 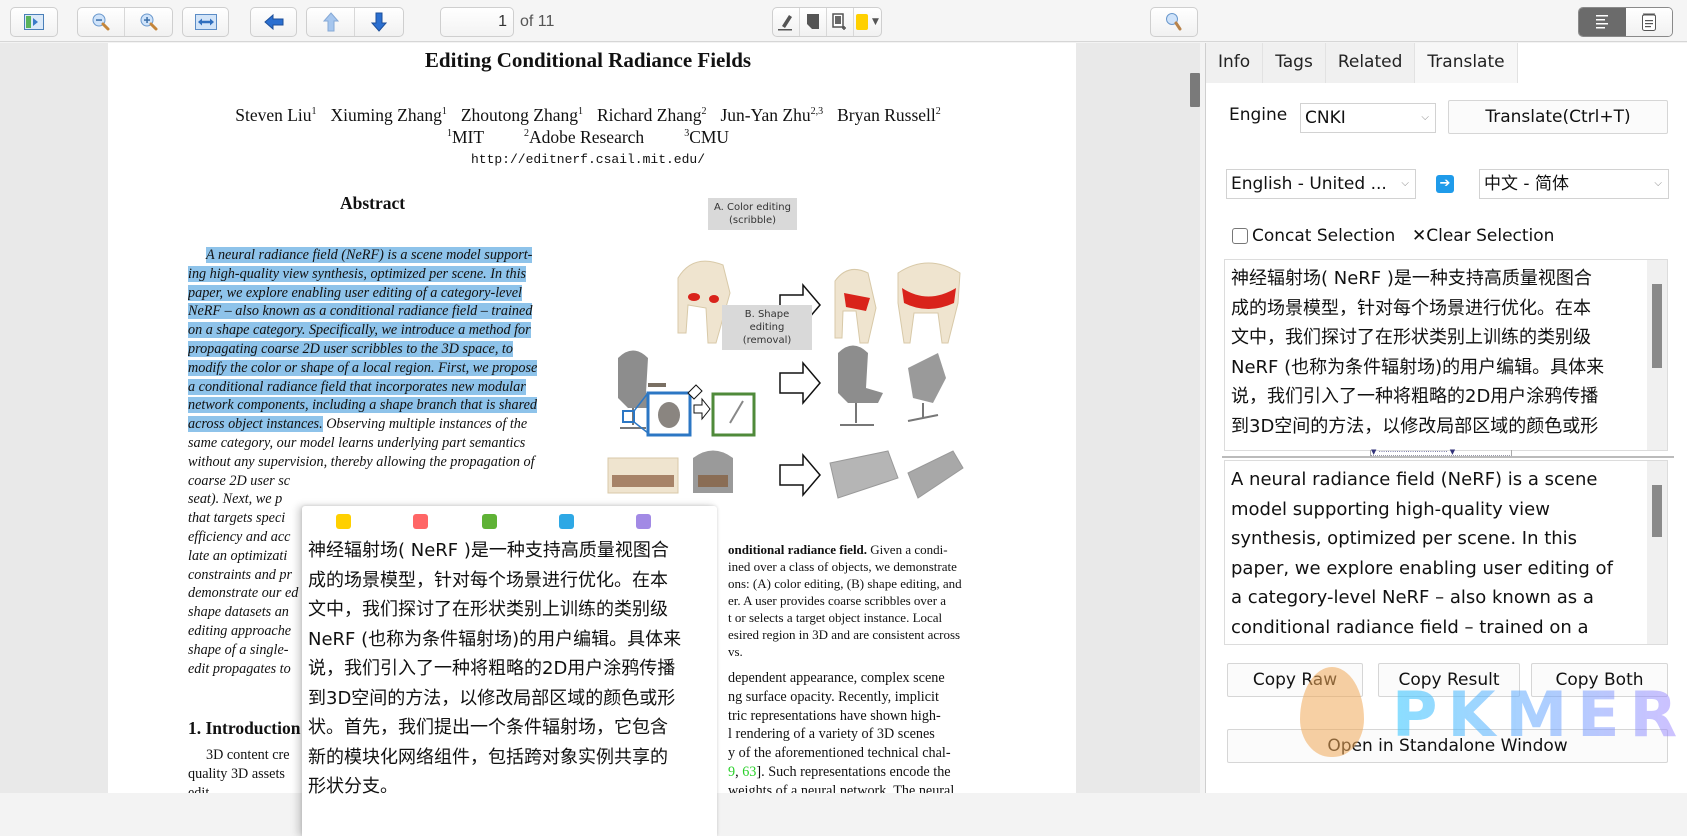 What do you see at coordinates (1599, 680) in the screenshot?
I see `copy-both-button: Copy Both` at bounding box center [1599, 680].